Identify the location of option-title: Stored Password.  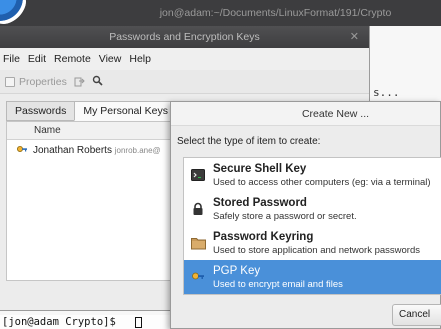
(260, 203).